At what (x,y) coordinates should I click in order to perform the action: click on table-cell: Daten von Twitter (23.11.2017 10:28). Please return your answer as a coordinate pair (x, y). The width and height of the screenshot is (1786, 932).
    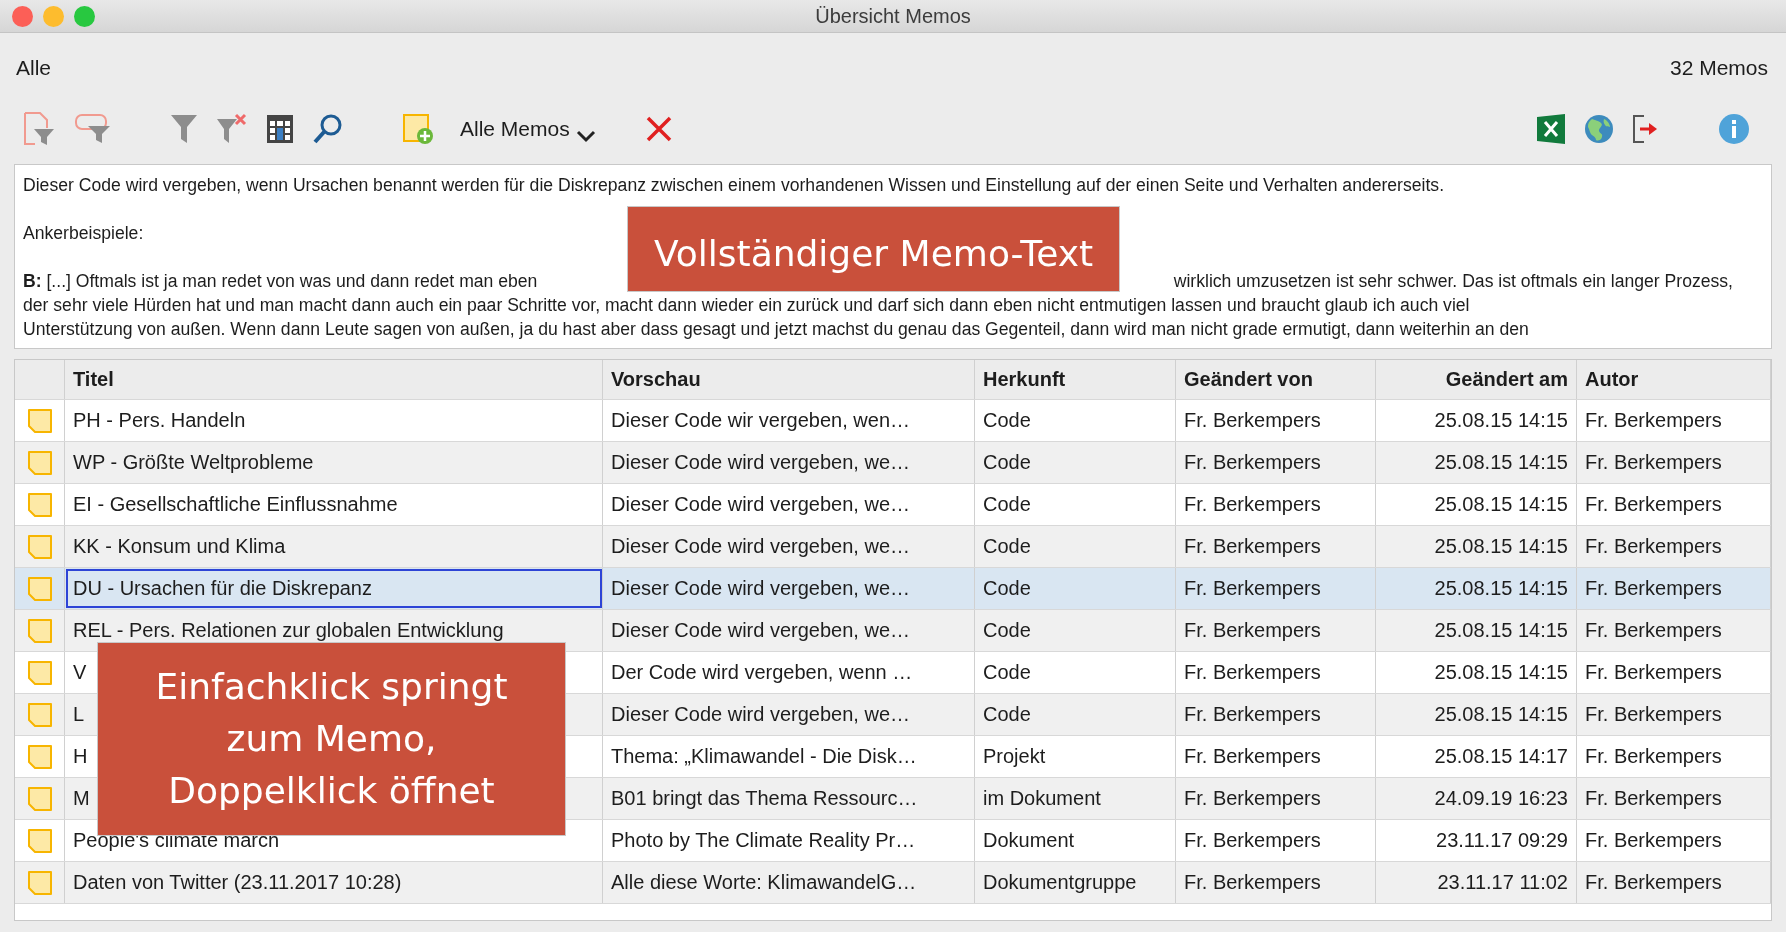
    Looking at the image, I should click on (334, 882).